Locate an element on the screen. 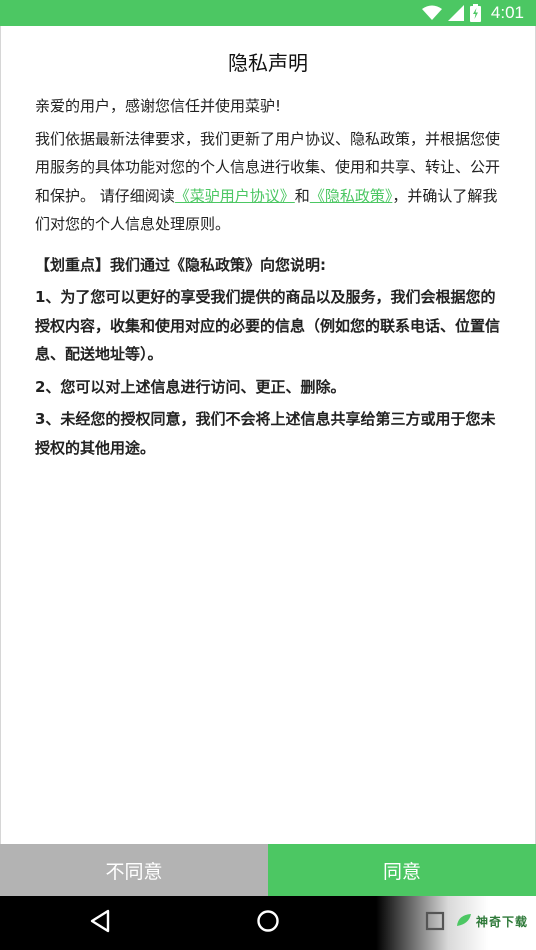  greeting-text: 亲爱的用户，感谢您信任并使用菜驴! is located at coordinates (158, 106).